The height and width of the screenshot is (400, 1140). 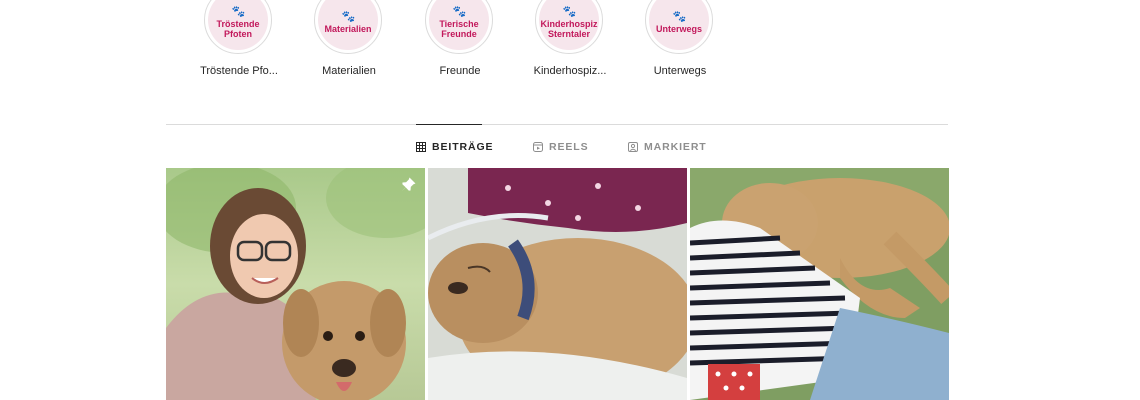 I want to click on highlight-cover-text: Kinderhospiz Sterntaler, so click(x=569, y=29).